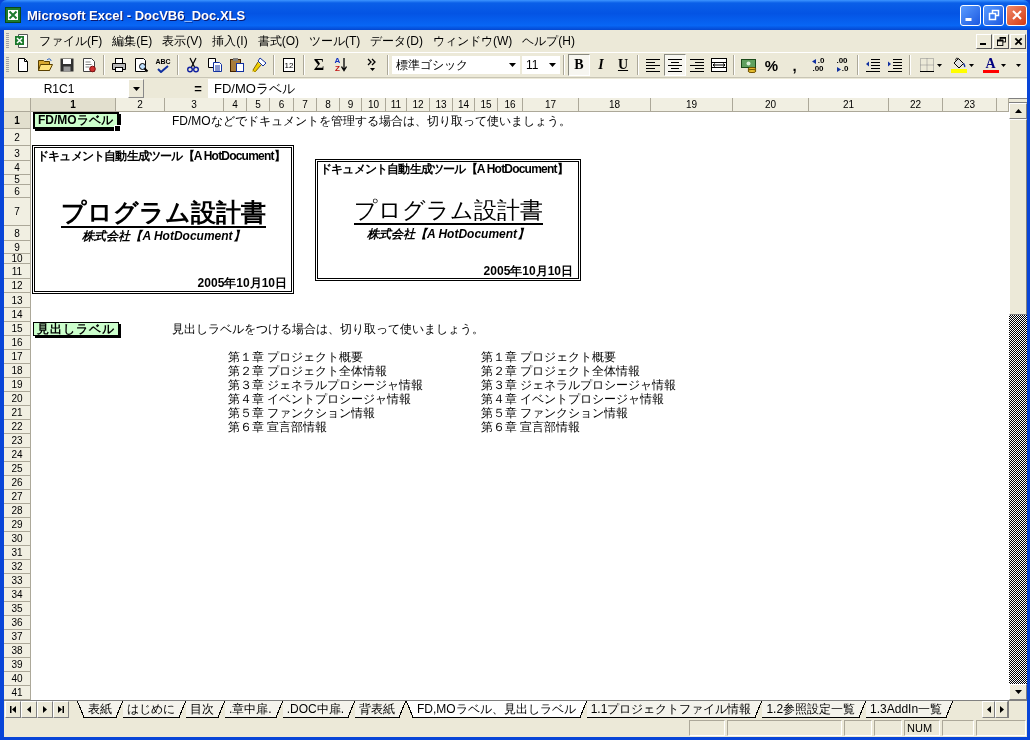  I want to click on scroll-right-button, so click(1001, 709).